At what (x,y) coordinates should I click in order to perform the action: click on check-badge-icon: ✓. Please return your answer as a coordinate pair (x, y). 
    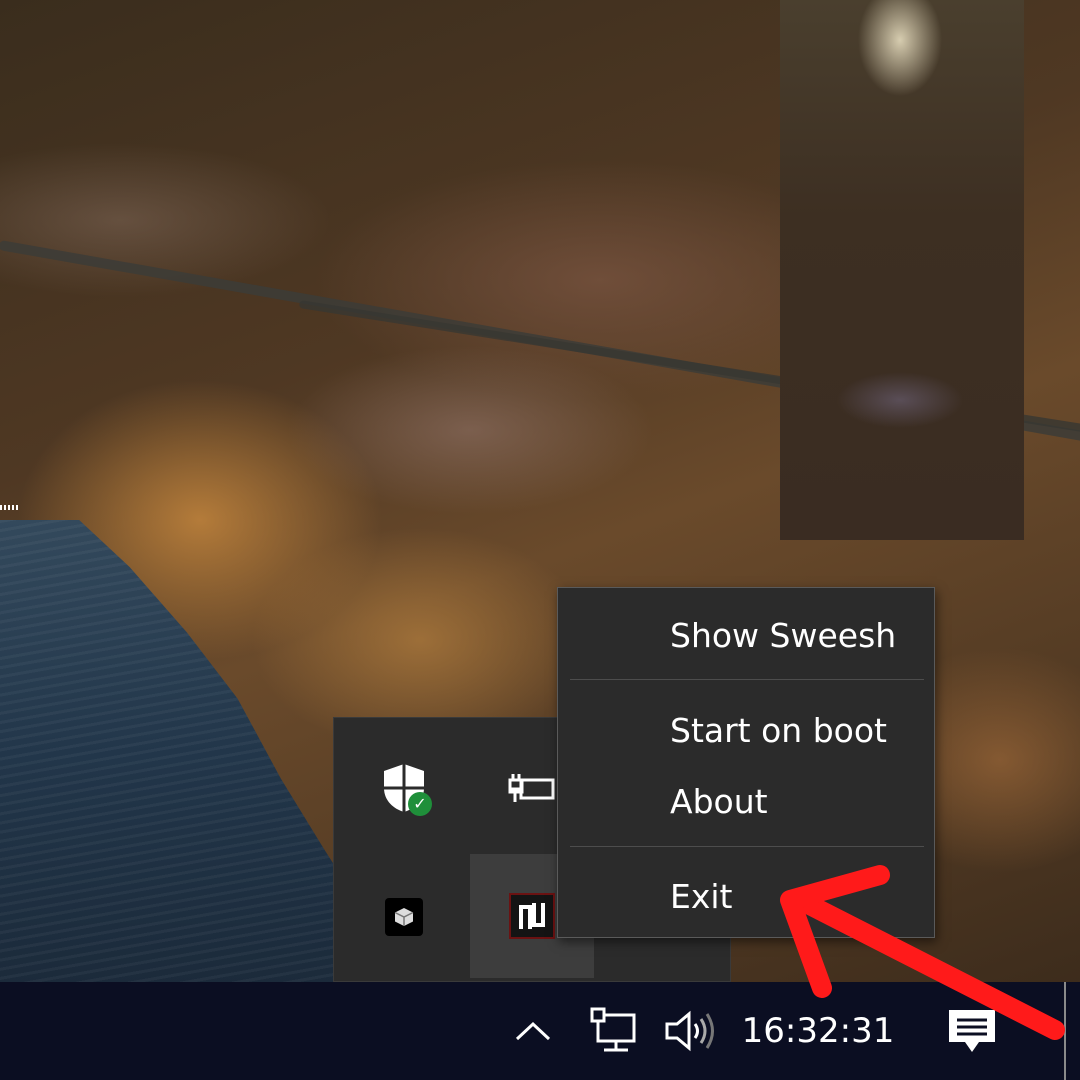
    Looking at the image, I should click on (420, 804).